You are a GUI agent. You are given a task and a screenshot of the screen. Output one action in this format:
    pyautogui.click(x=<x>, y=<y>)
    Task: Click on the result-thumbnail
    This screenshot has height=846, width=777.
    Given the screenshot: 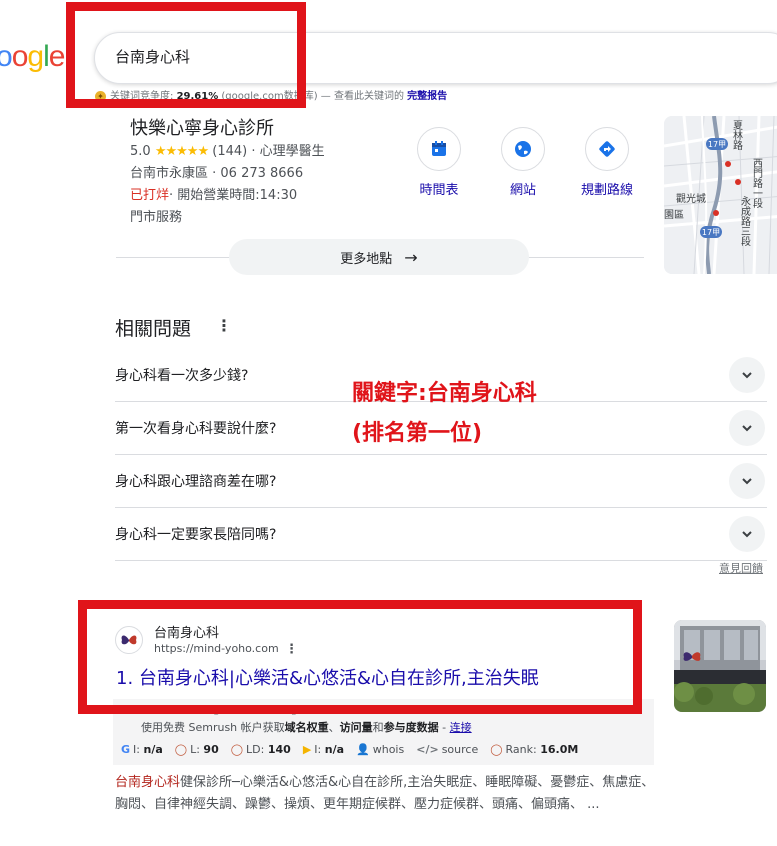 What is the action you would take?
    pyautogui.click(x=720, y=666)
    